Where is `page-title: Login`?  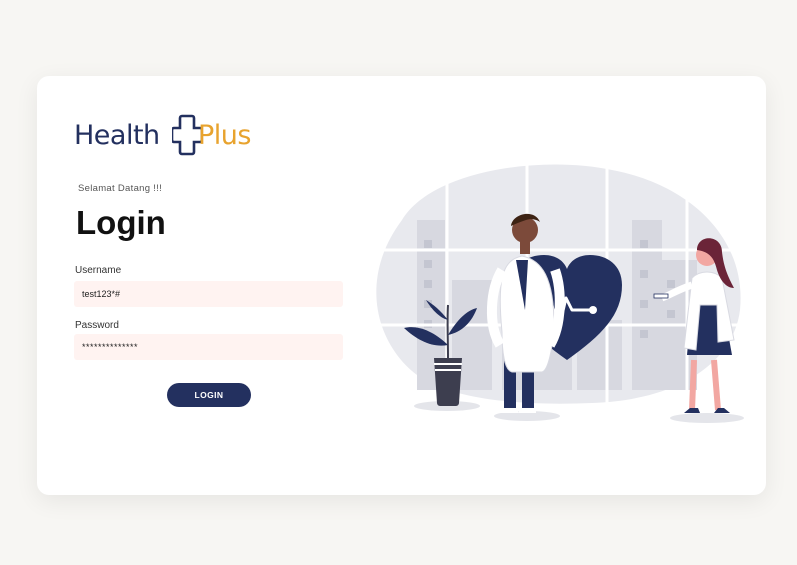
page-title: Login is located at coordinates (121, 222).